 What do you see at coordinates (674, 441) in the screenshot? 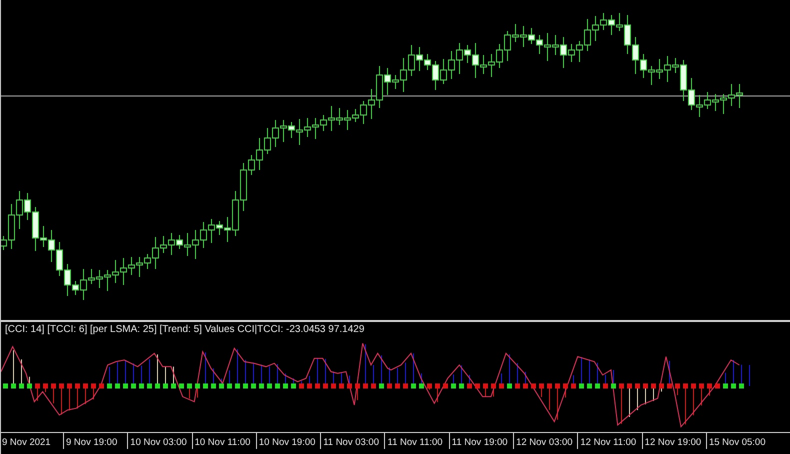
I see `time-label: 12 Nov 19:00` at bounding box center [674, 441].